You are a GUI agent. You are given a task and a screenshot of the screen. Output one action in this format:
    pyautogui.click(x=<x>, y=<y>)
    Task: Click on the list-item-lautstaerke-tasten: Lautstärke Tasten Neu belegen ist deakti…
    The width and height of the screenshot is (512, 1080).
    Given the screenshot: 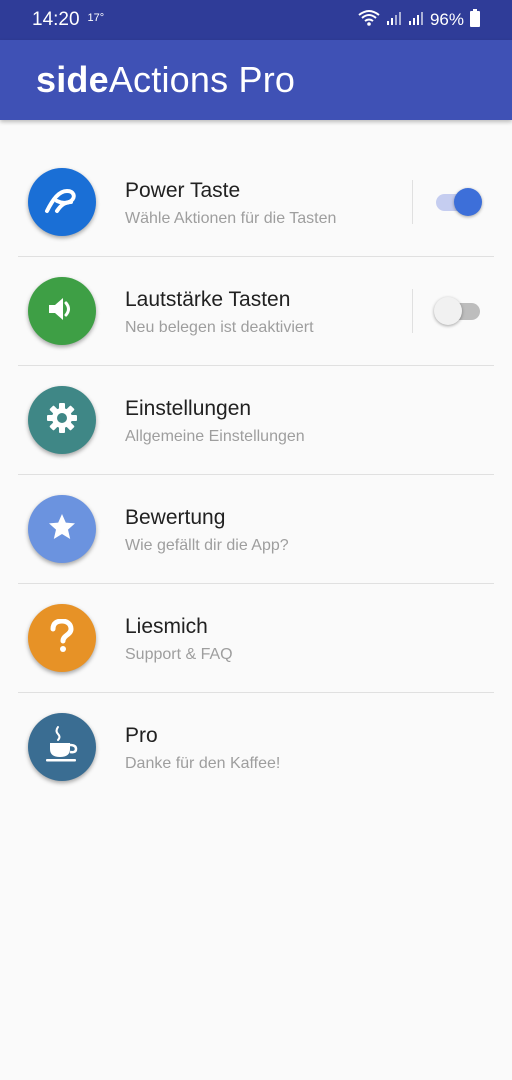 What is the action you would take?
    pyautogui.click(x=256, y=311)
    